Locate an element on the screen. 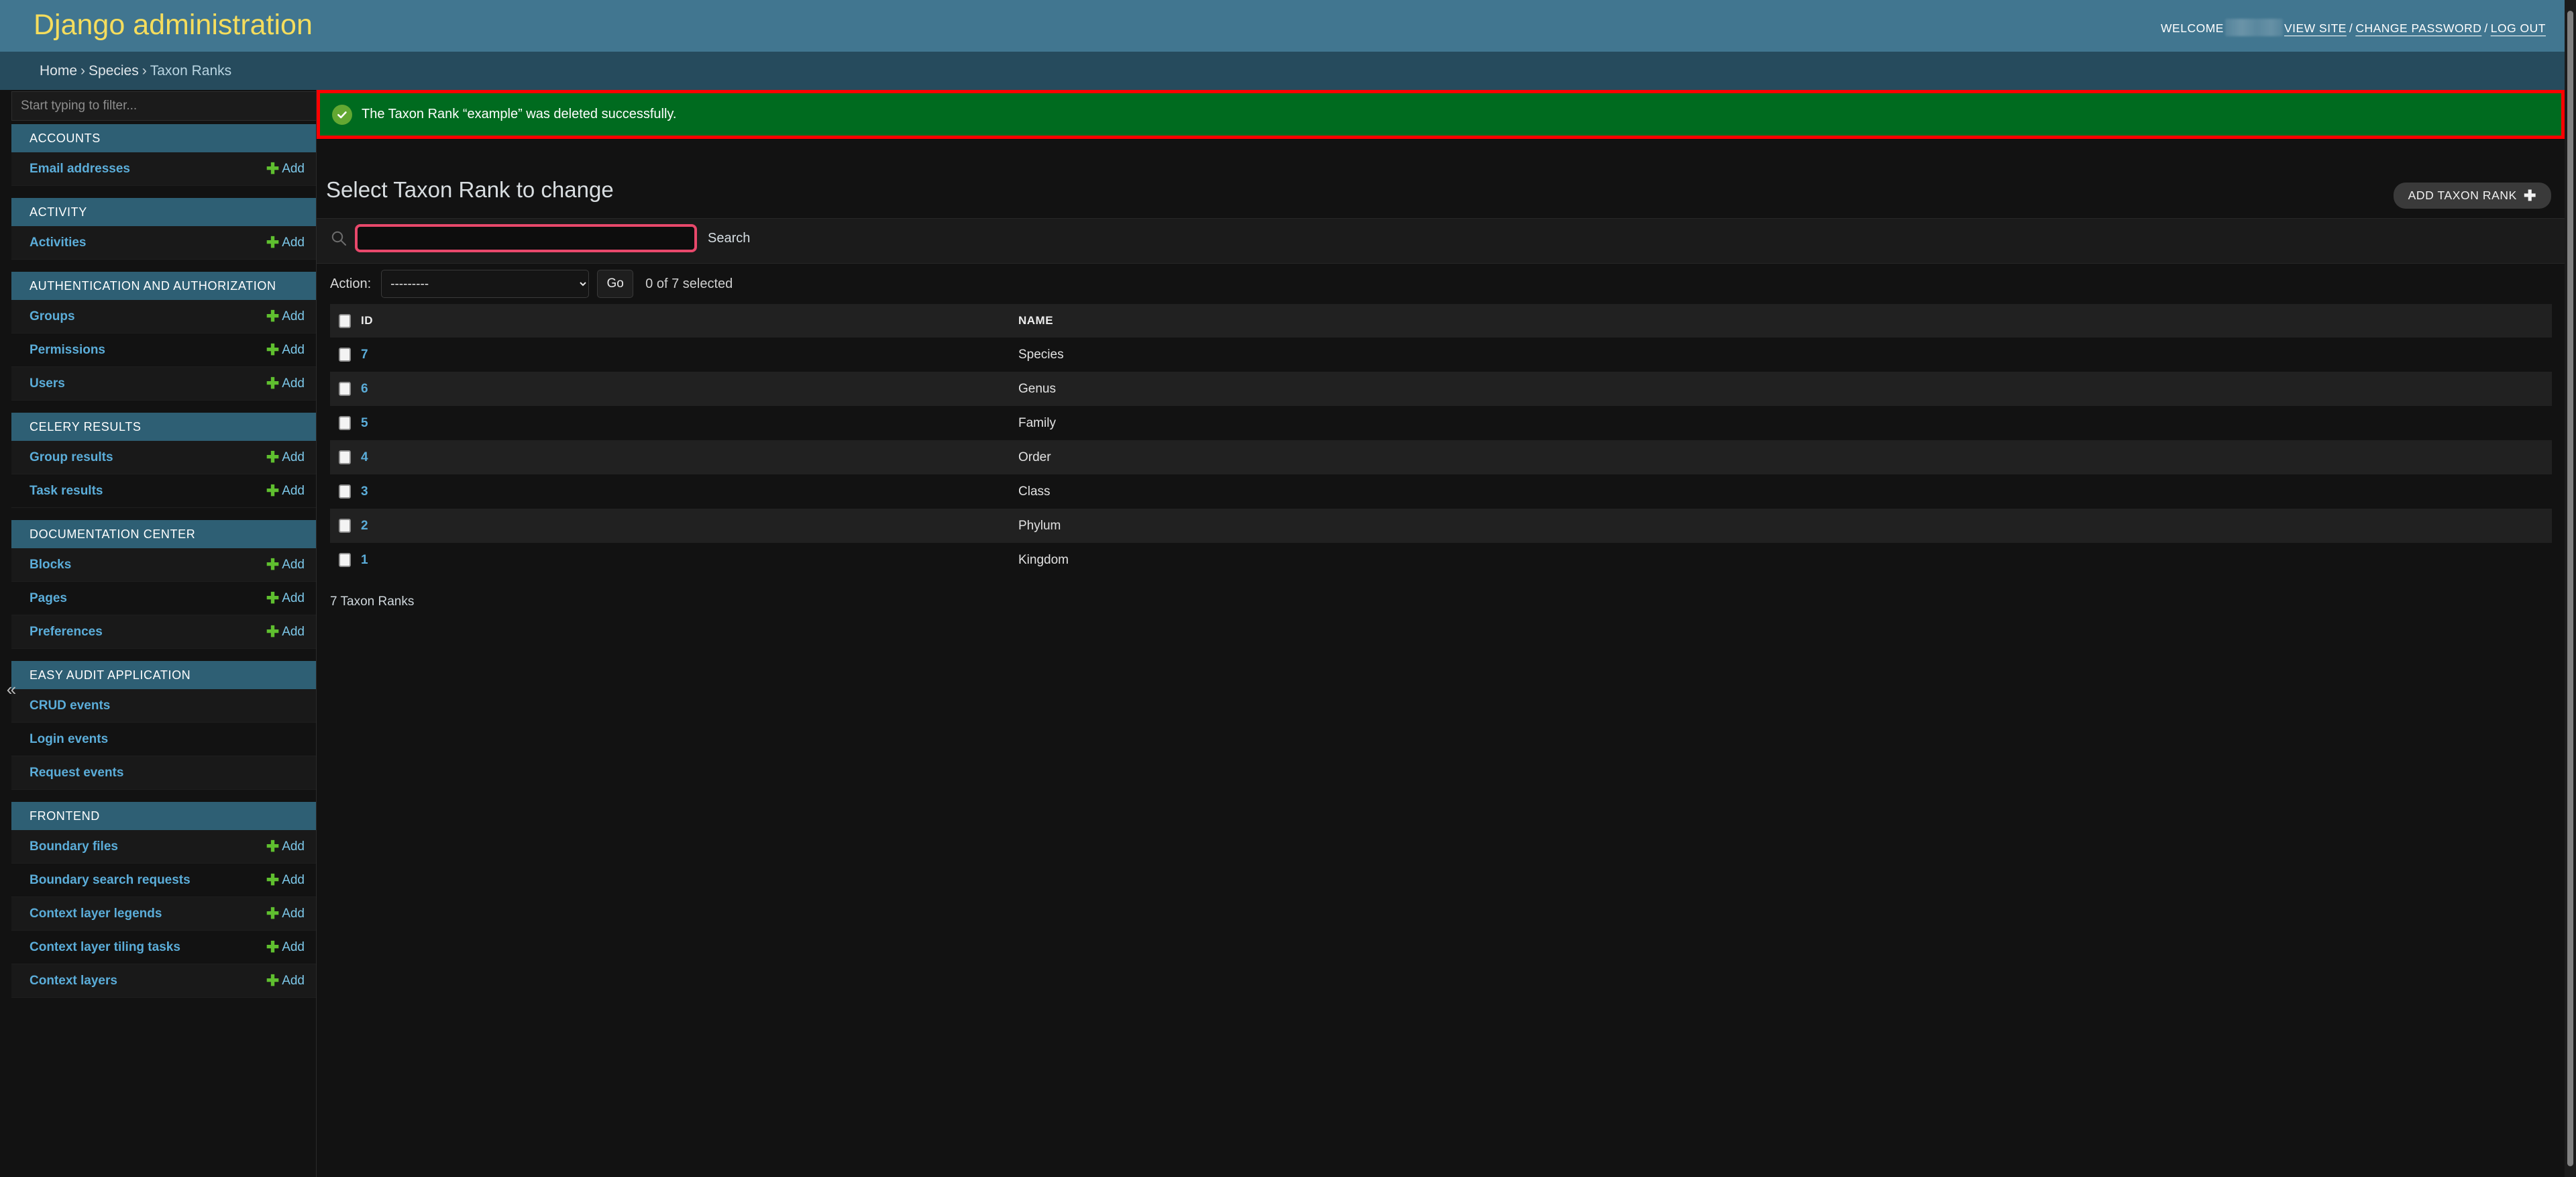  action-counter: 0 of 7 selected is located at coordinates (689, 283).